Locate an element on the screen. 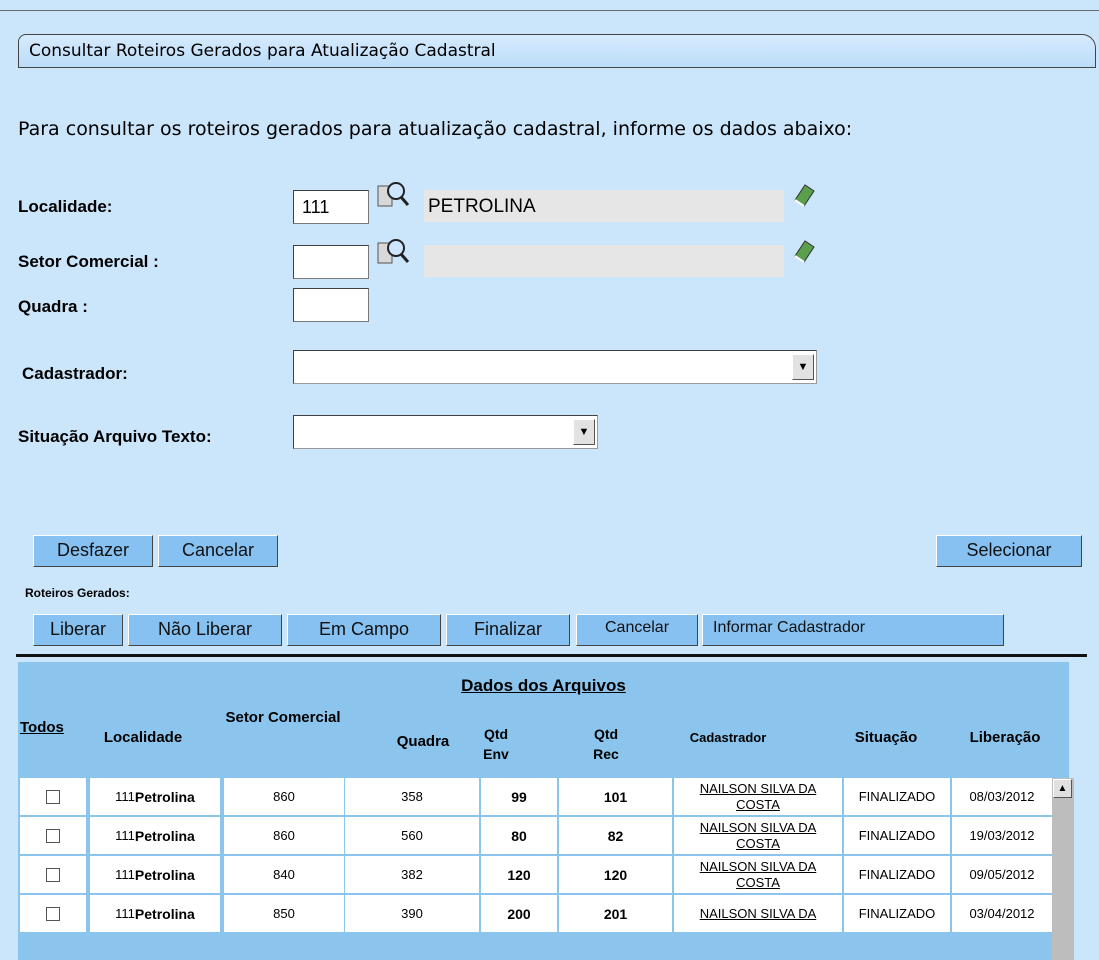 This screenshot has height=960, width=1099. setor-description is located at coordinates (604, 261).